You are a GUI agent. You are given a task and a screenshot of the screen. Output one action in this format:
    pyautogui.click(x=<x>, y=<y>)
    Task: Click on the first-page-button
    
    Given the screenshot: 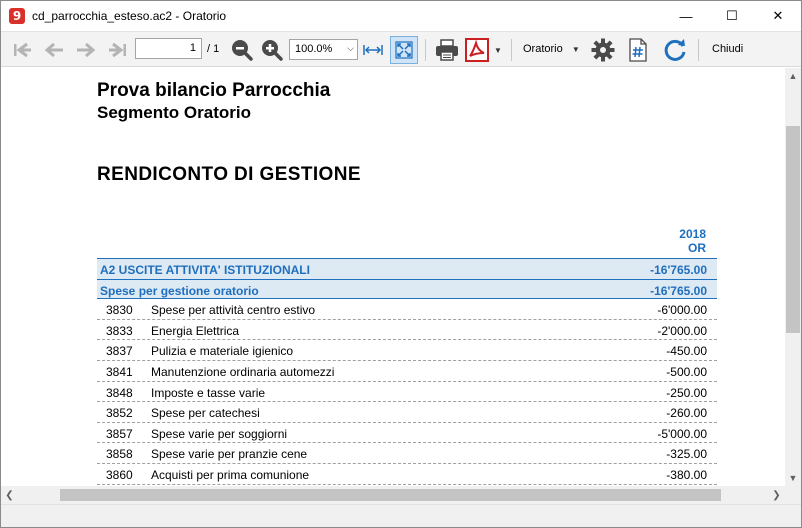 What is the action you would take?
    pyautogui.click(x=22, y=50)
    